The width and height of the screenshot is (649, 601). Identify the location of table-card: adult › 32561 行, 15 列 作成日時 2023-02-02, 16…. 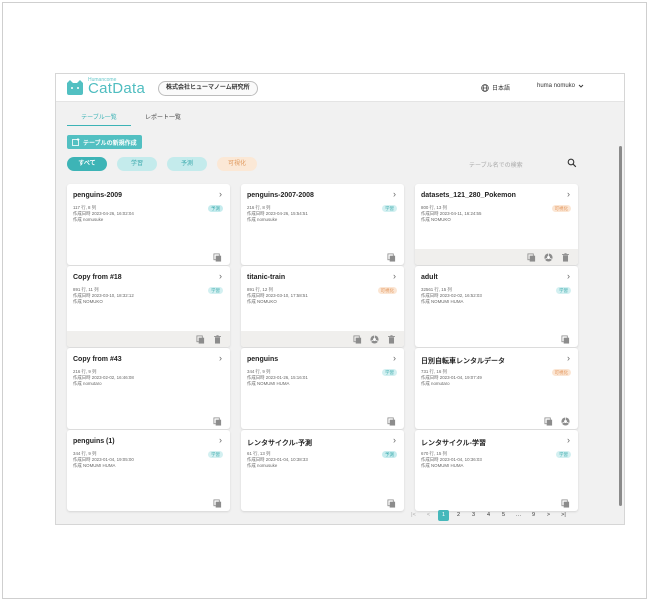
(496, 306).